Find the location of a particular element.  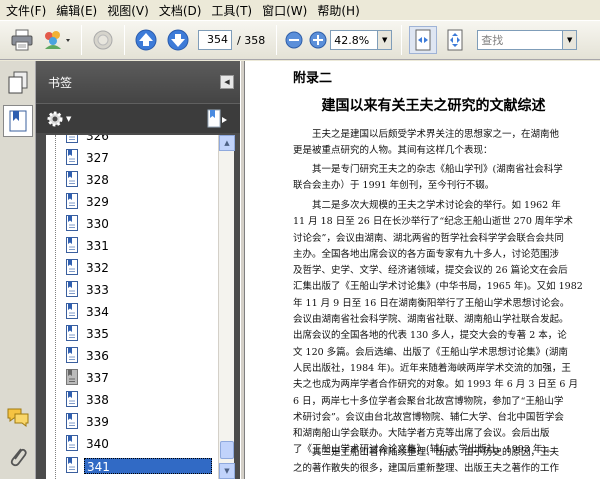

bookmark-item: 328 is located at coordinates (132, 179).